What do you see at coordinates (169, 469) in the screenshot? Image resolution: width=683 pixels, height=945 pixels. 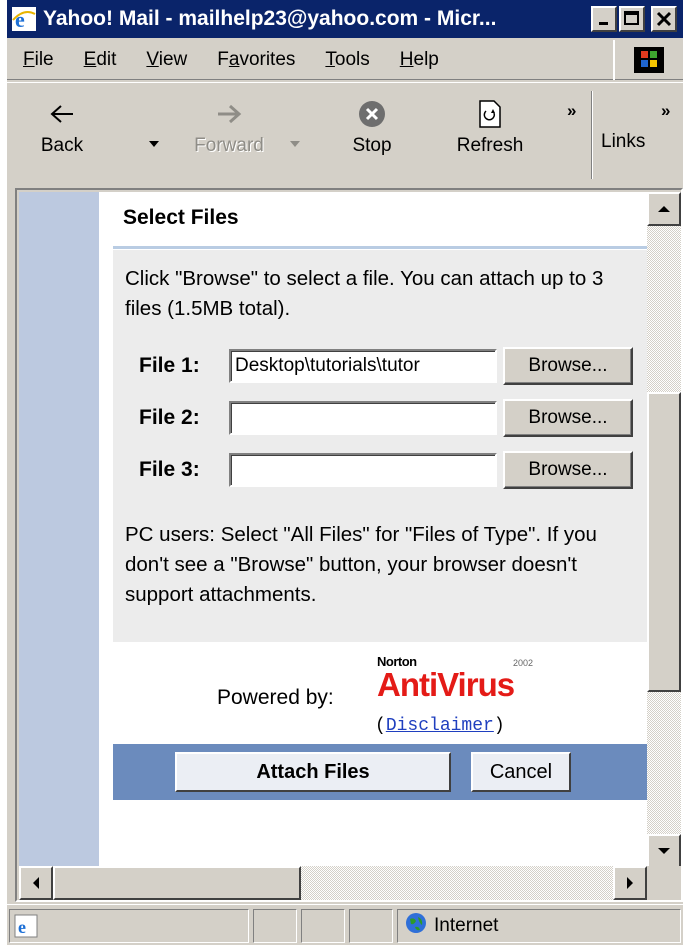 I see `file-3-label: File 3:` at bounding box center [169, 469].